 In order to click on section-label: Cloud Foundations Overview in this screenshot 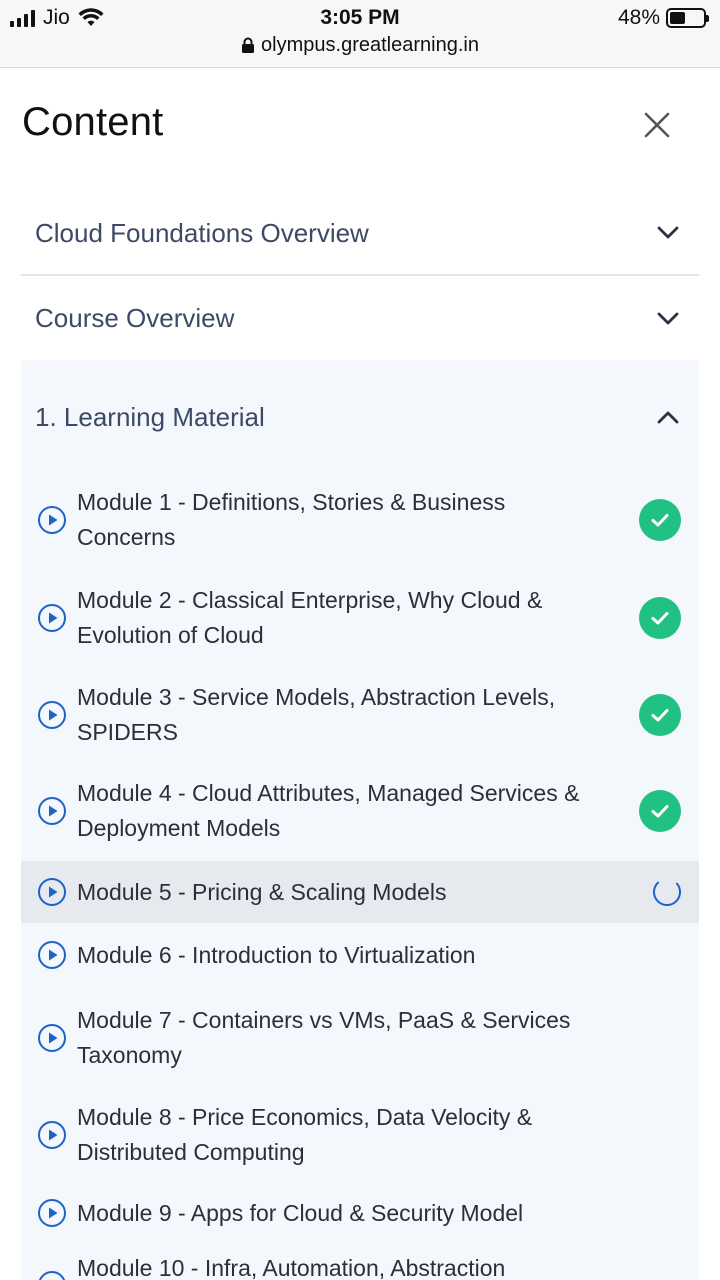, I will do `click(202, 232)`.